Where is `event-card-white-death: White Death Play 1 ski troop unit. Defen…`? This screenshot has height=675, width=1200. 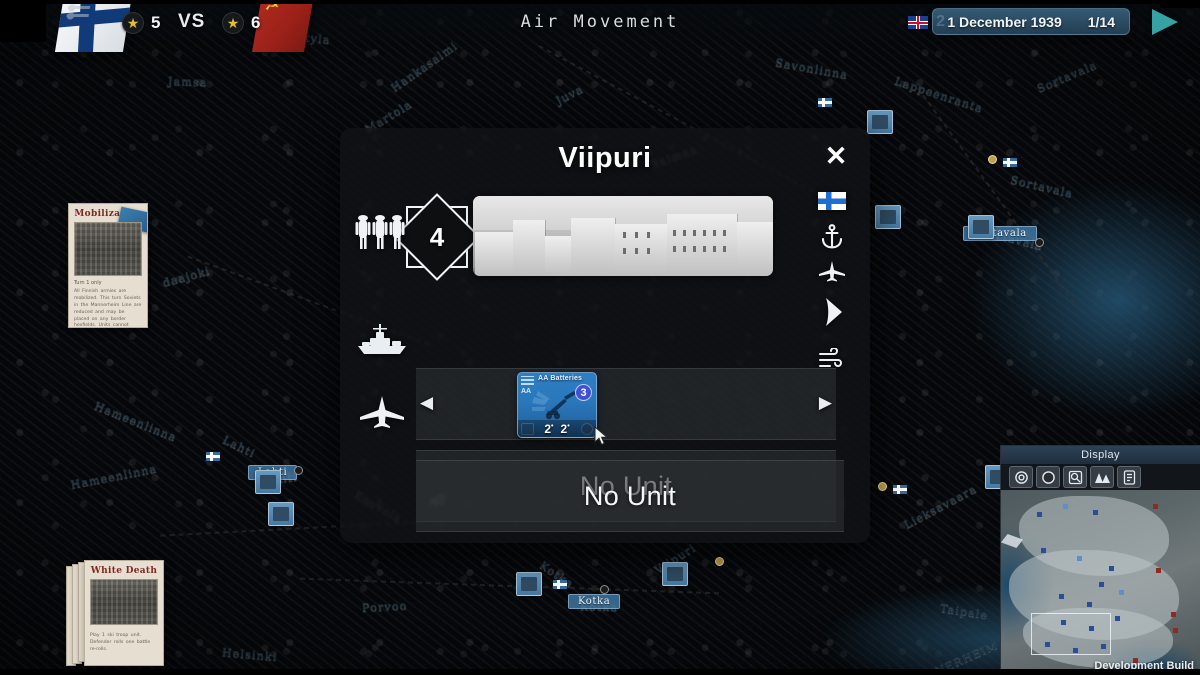
event-card-white-death: White Death Play 1 ski troop unit. Defen… is located at coordinates (124, 613).